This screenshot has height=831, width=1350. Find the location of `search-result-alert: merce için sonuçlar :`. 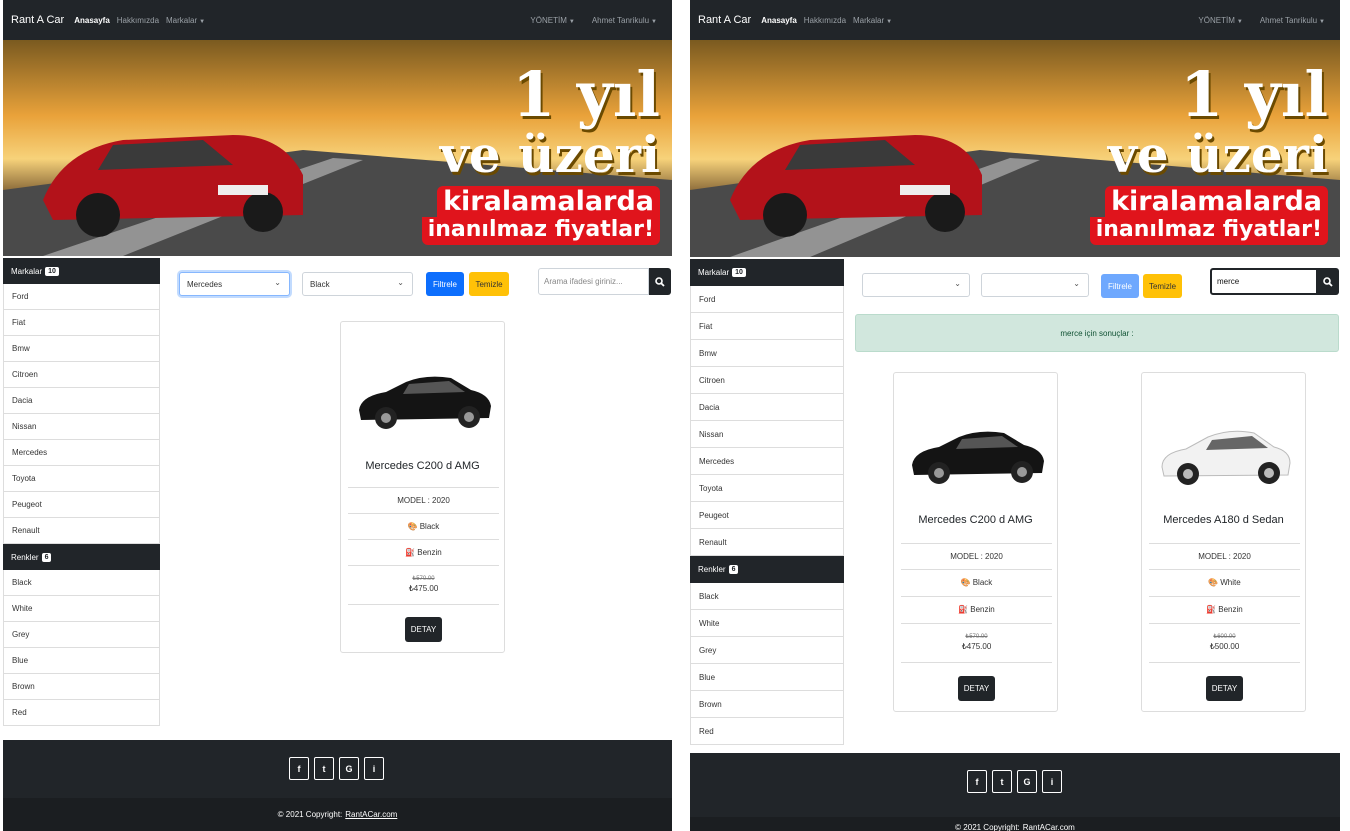

search-result-alert: merce için sonuçlar : is located at coordinates (1097, 333).